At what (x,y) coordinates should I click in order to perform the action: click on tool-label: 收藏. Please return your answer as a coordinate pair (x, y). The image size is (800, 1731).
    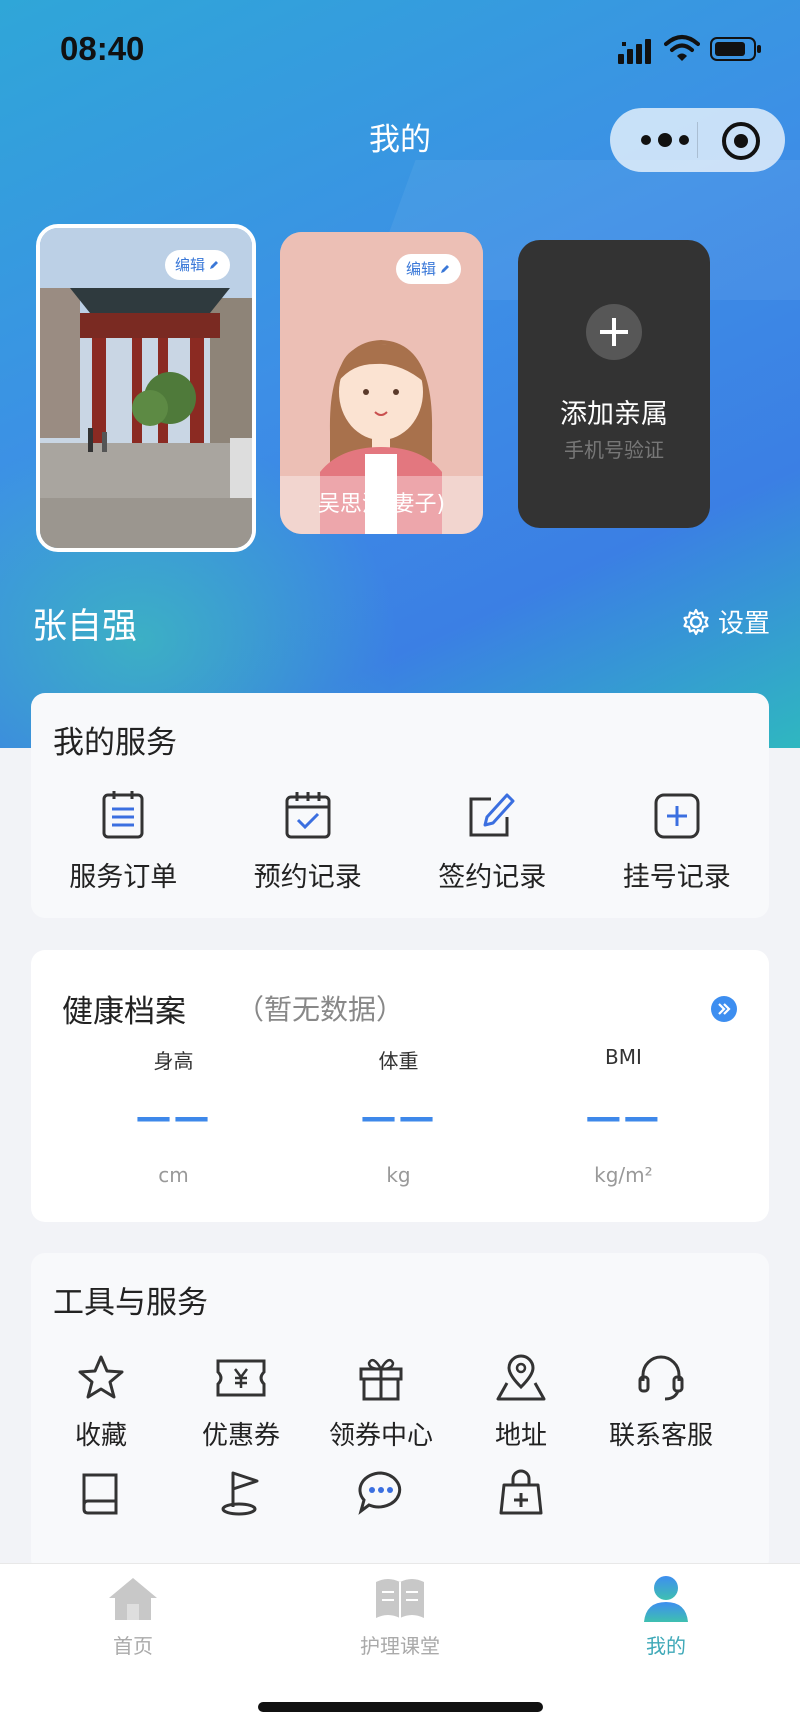
    Looking at the image, I should click on (100, 1436).